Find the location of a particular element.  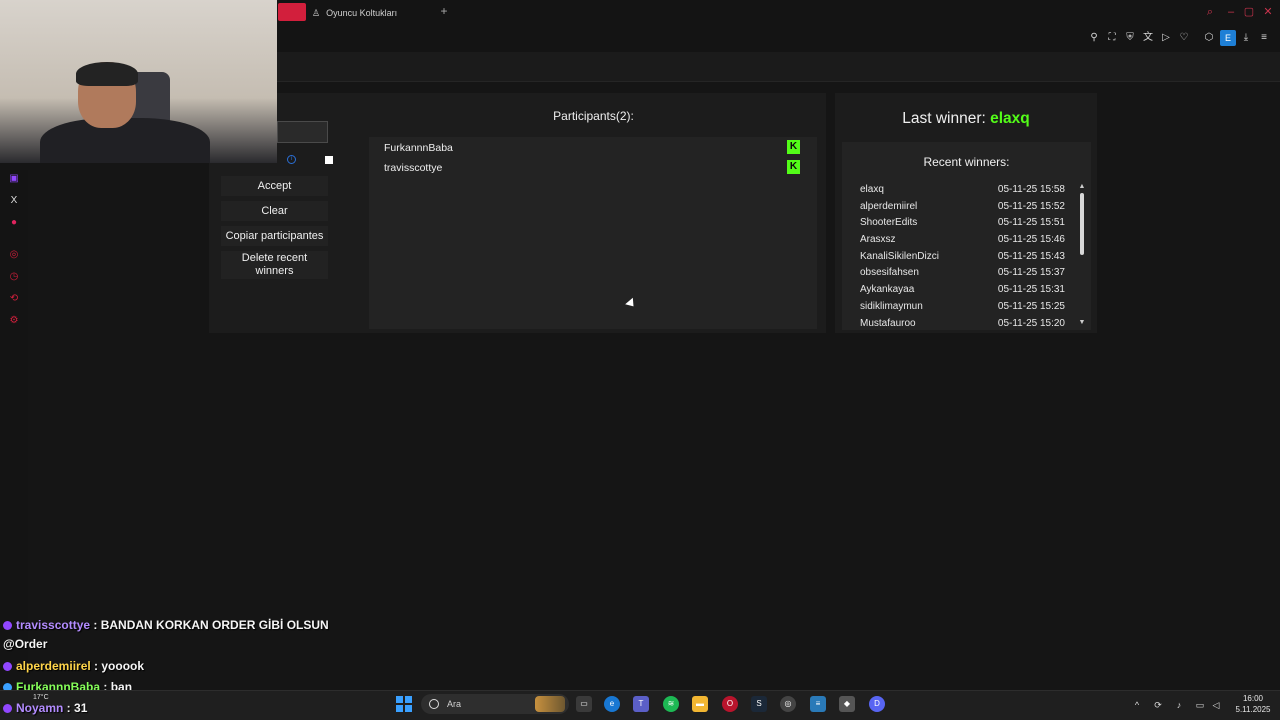

recent-winners-title: Recent winners: is located at coordinates (966, 162).